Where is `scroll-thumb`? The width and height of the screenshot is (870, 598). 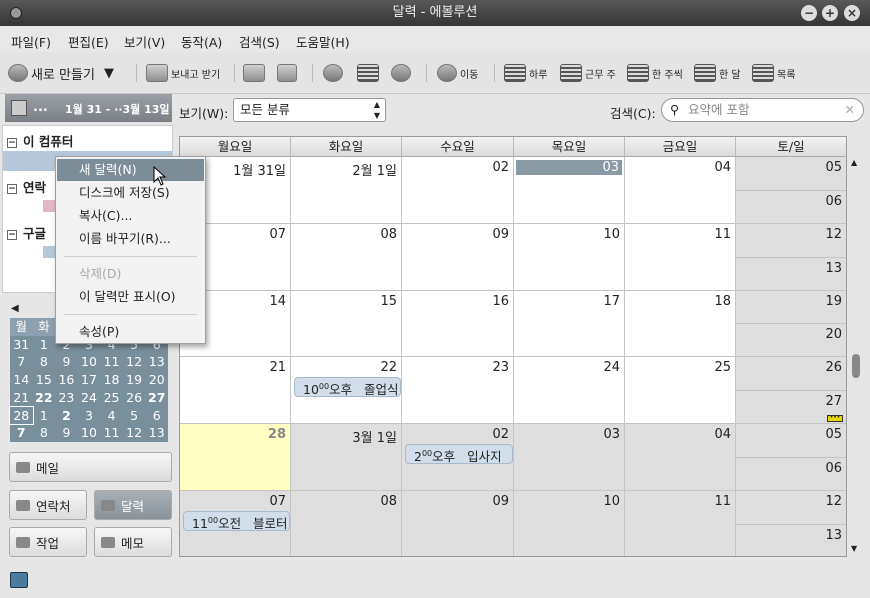
scroll-thumb is located at coordinates (856, 366).